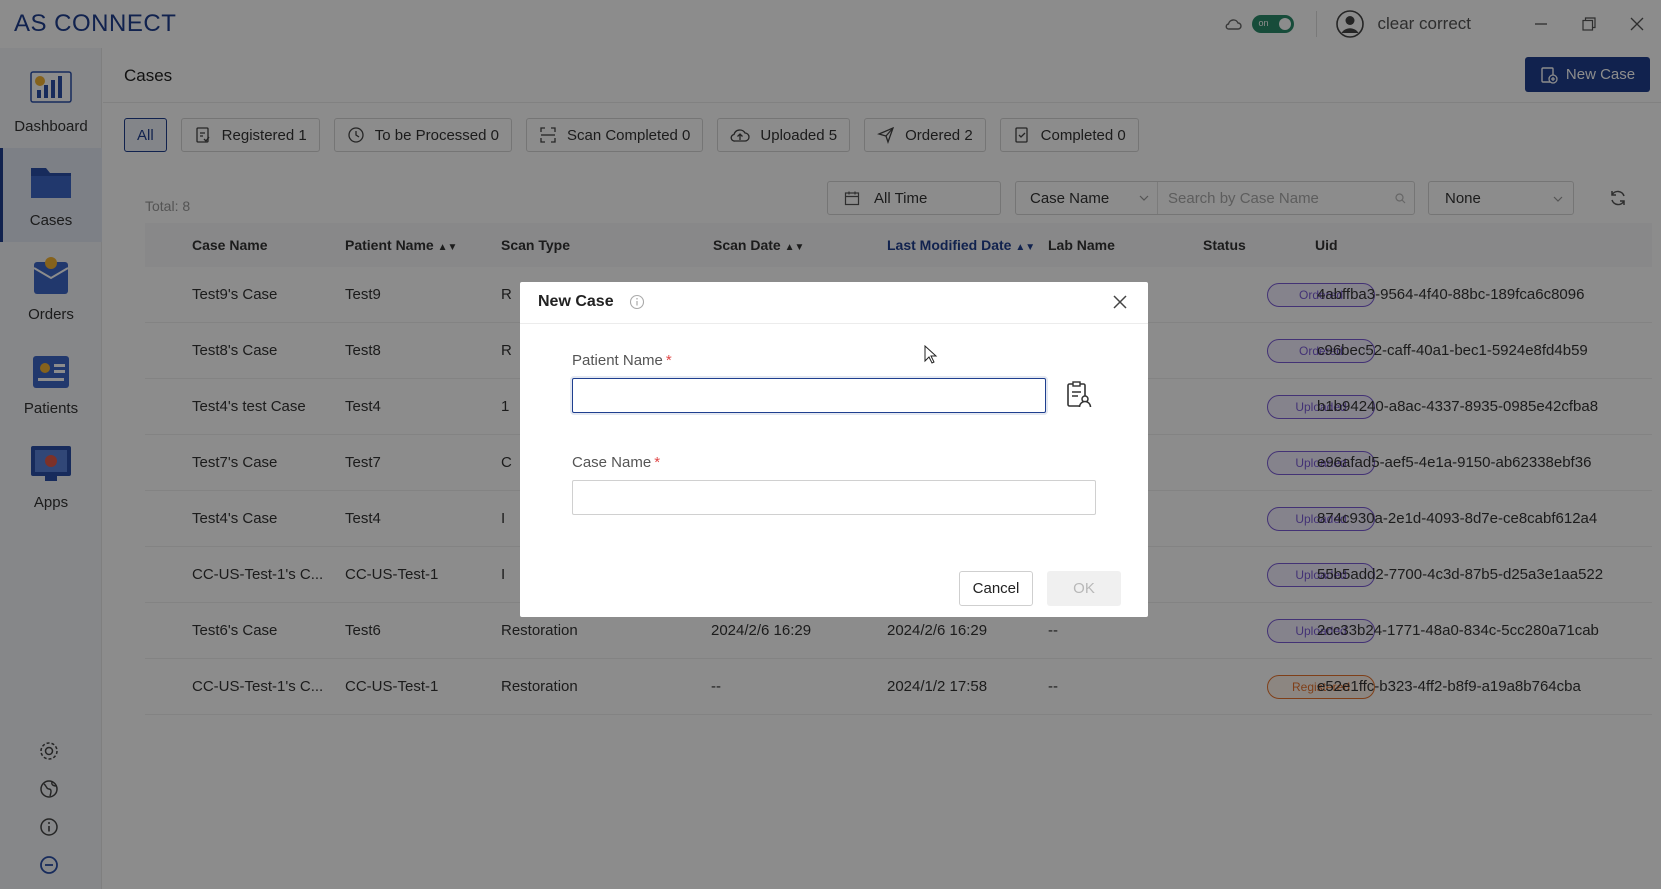 The image size is (1661, 889). What do you see at coordinates (616, 462) in the screenshot?
I see `case-name-label: Case Name *` at bounding box center [616, 462].